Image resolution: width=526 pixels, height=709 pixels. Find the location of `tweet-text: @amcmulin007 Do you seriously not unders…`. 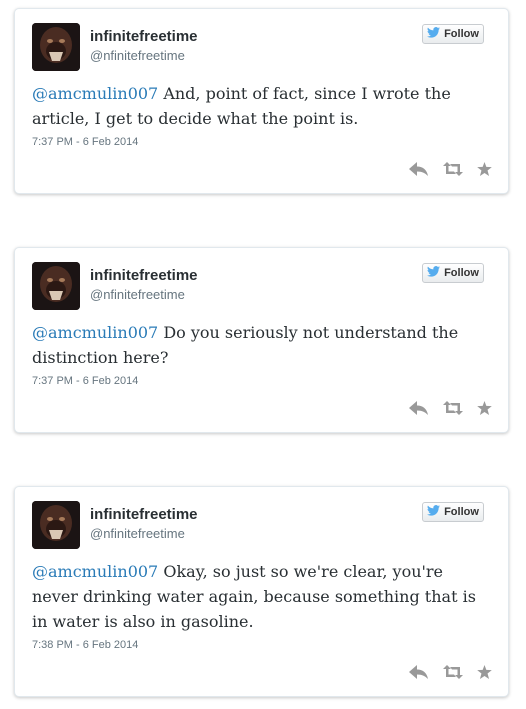

tweet-text: @amcmulin007 Do you seriously not unders… is located at coordinates (262, 345).